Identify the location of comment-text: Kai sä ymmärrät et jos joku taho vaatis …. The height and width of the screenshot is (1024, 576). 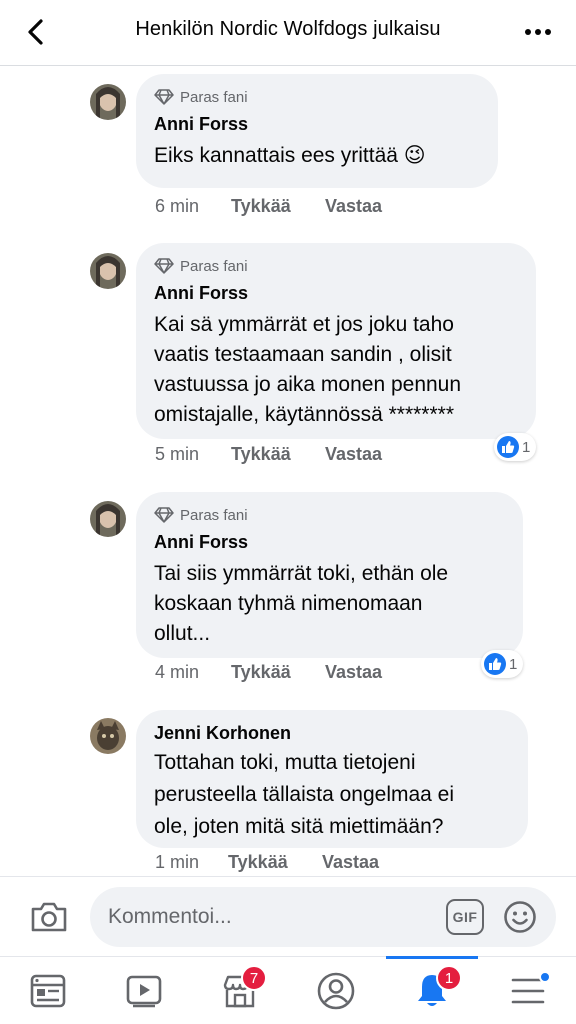
(308, 369).